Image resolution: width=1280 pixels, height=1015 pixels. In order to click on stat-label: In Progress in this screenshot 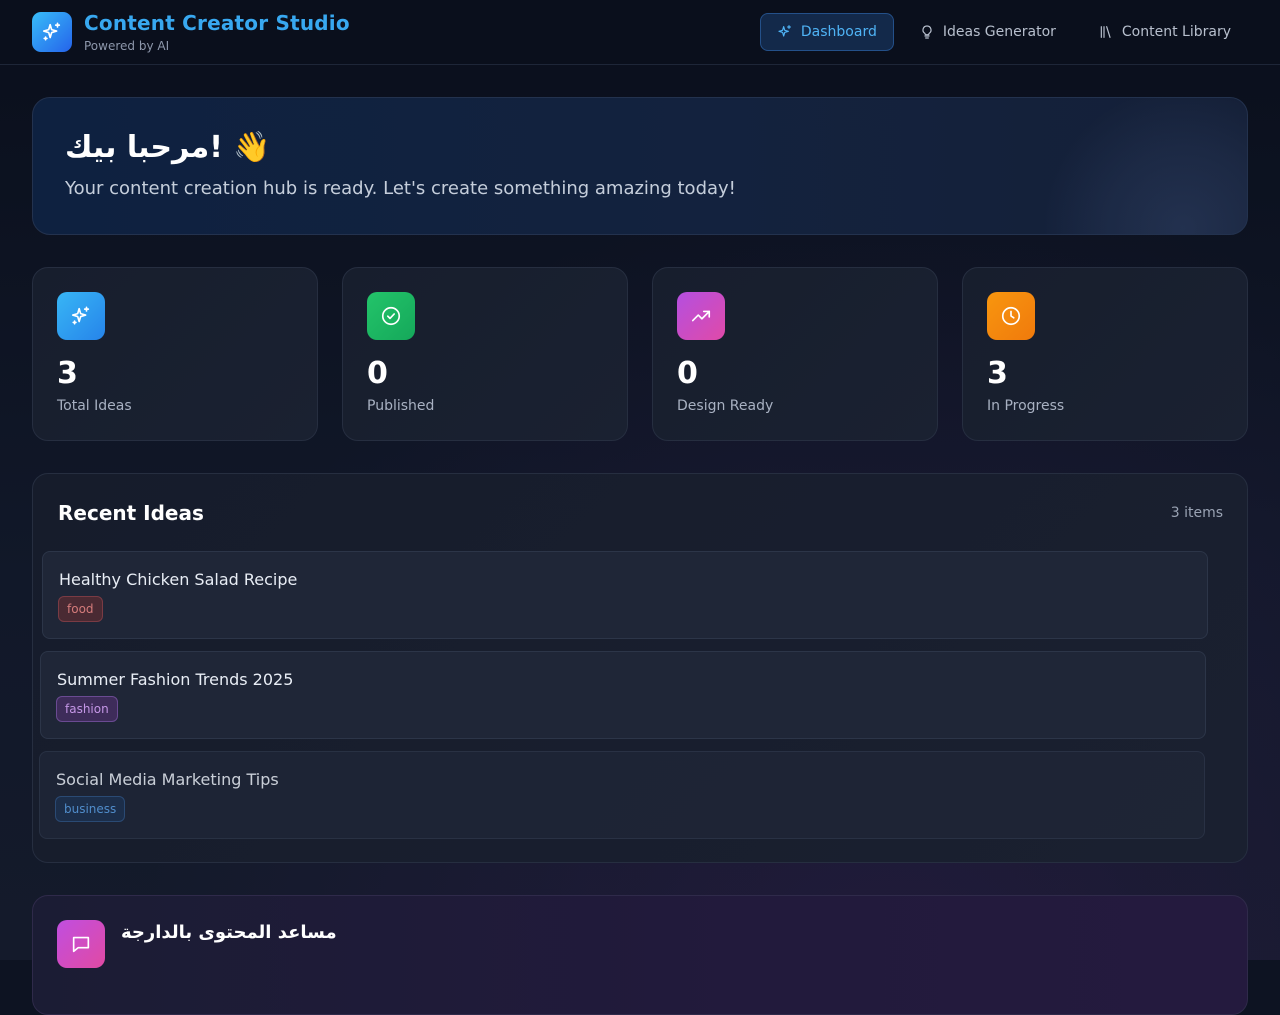, I will do `click(1026, 406)`.